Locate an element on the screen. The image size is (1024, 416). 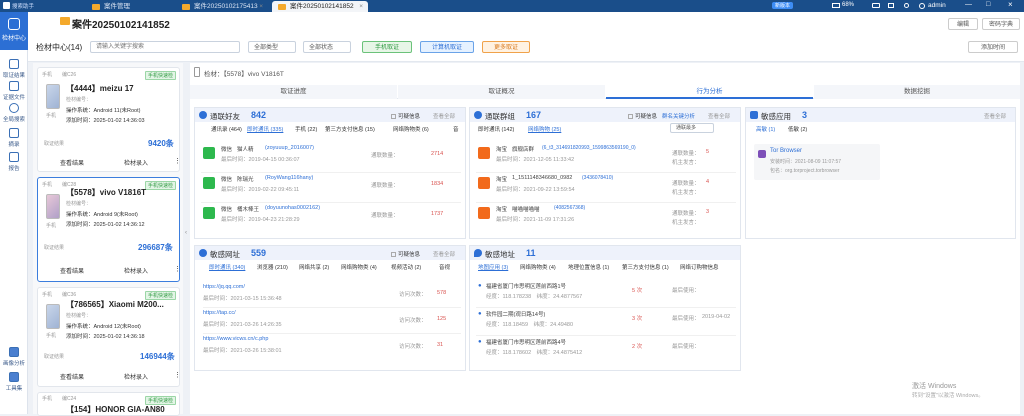
sidebar-item-search: 全局搜索 is located at coordinates (14, 113).